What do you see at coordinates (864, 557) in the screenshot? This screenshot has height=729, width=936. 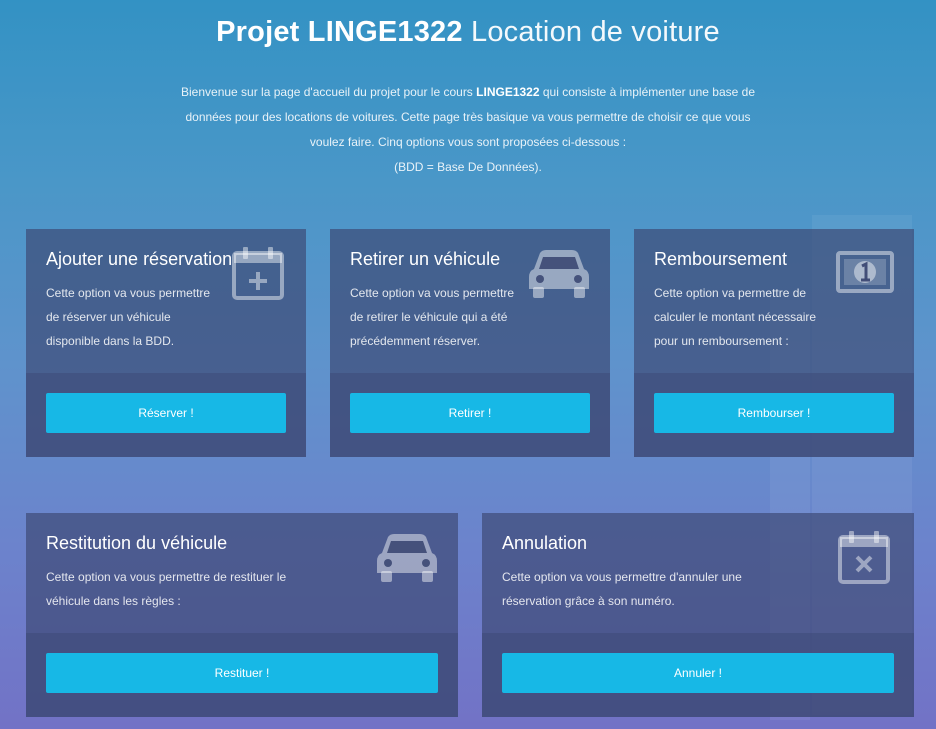 I see `calendar-x-icon` at bounding box center [864, 557].